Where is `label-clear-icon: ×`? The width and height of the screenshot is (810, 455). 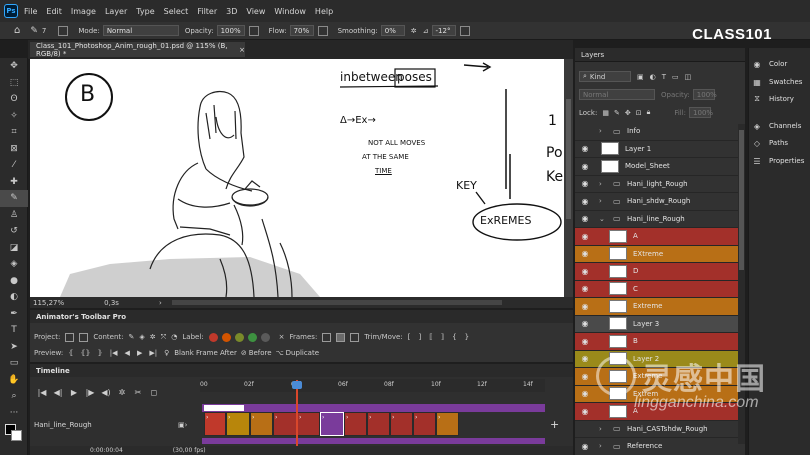 label-clear-icon: × is located at coordinates (282, 337).